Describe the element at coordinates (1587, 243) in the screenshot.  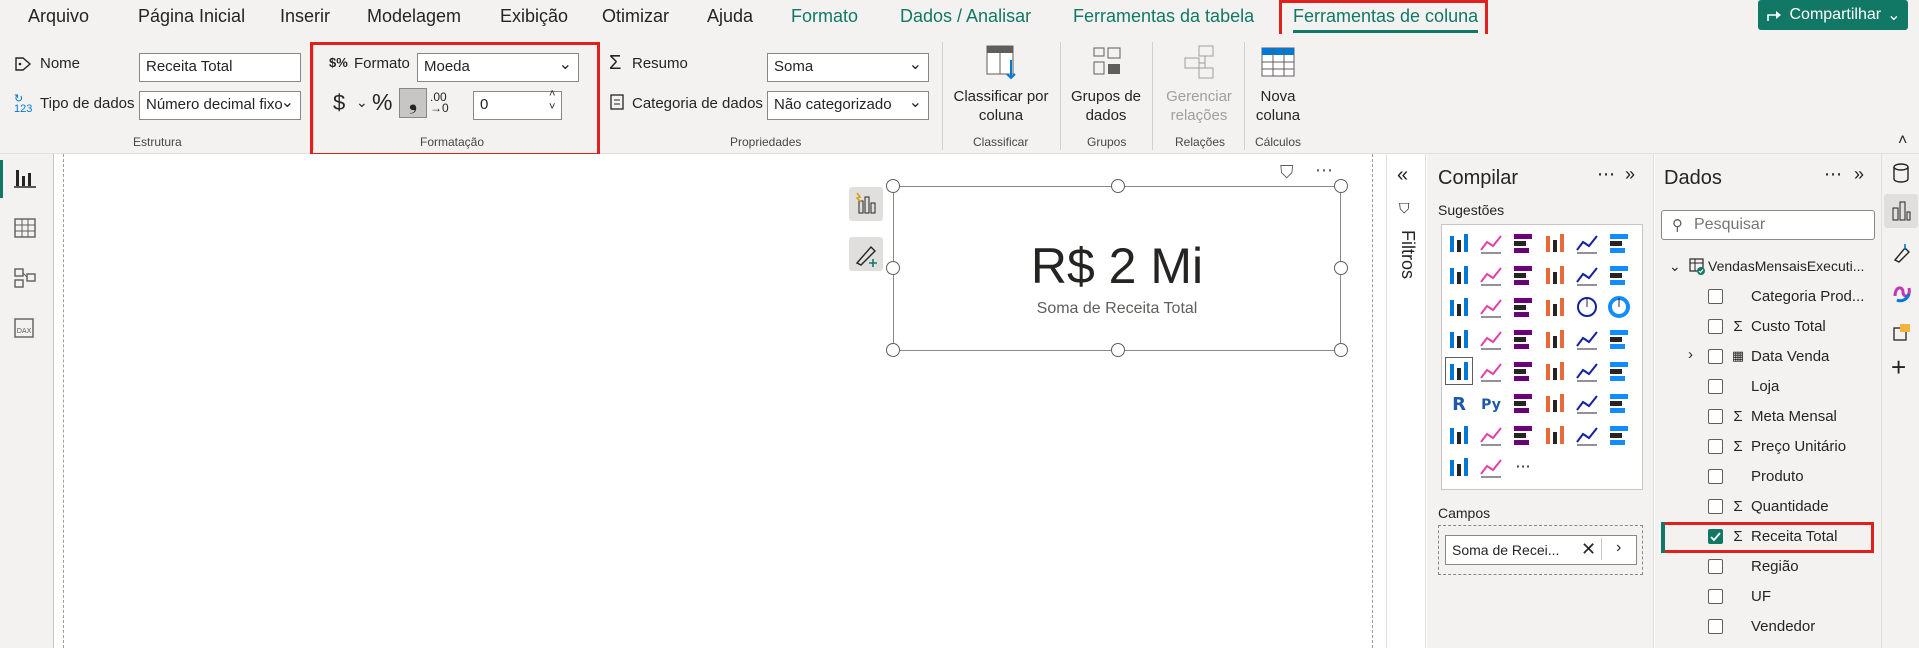
I see `stacked-bar-100-icon` at that location.